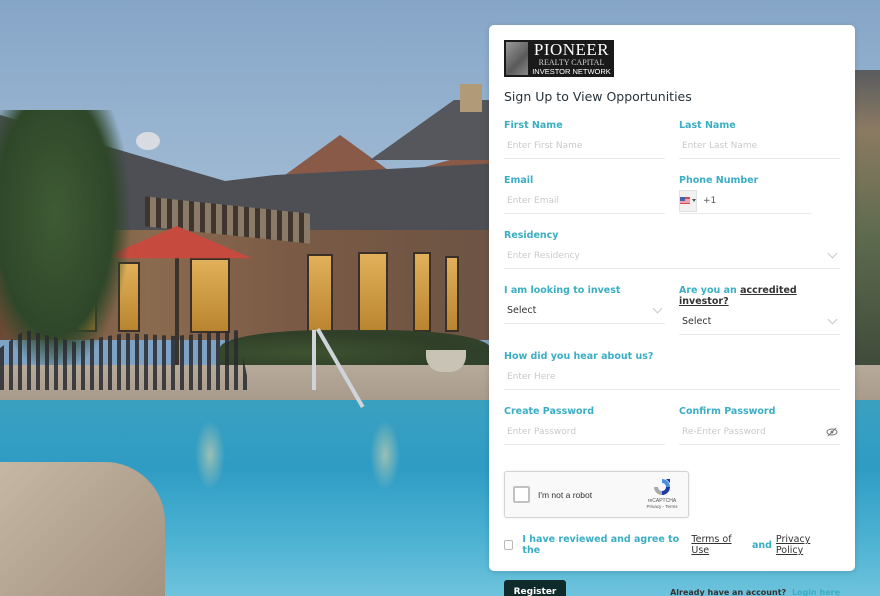 Image resolution: width=880 pixels, height=596 pixels. Describe the element at coordinates (148, 141) in the screenshot. I see `satellite-dish` at that location.